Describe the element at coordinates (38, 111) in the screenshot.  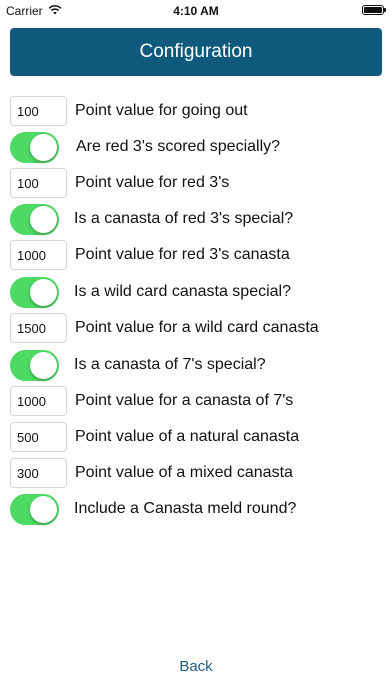
I see `going-out-input` at that location.